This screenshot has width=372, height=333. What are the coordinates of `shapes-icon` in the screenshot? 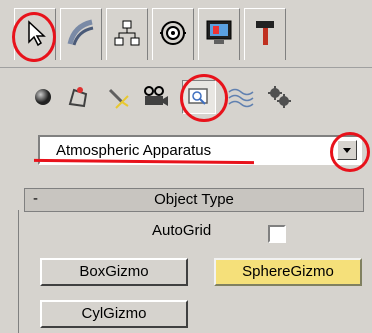 It's located at (78, 97).